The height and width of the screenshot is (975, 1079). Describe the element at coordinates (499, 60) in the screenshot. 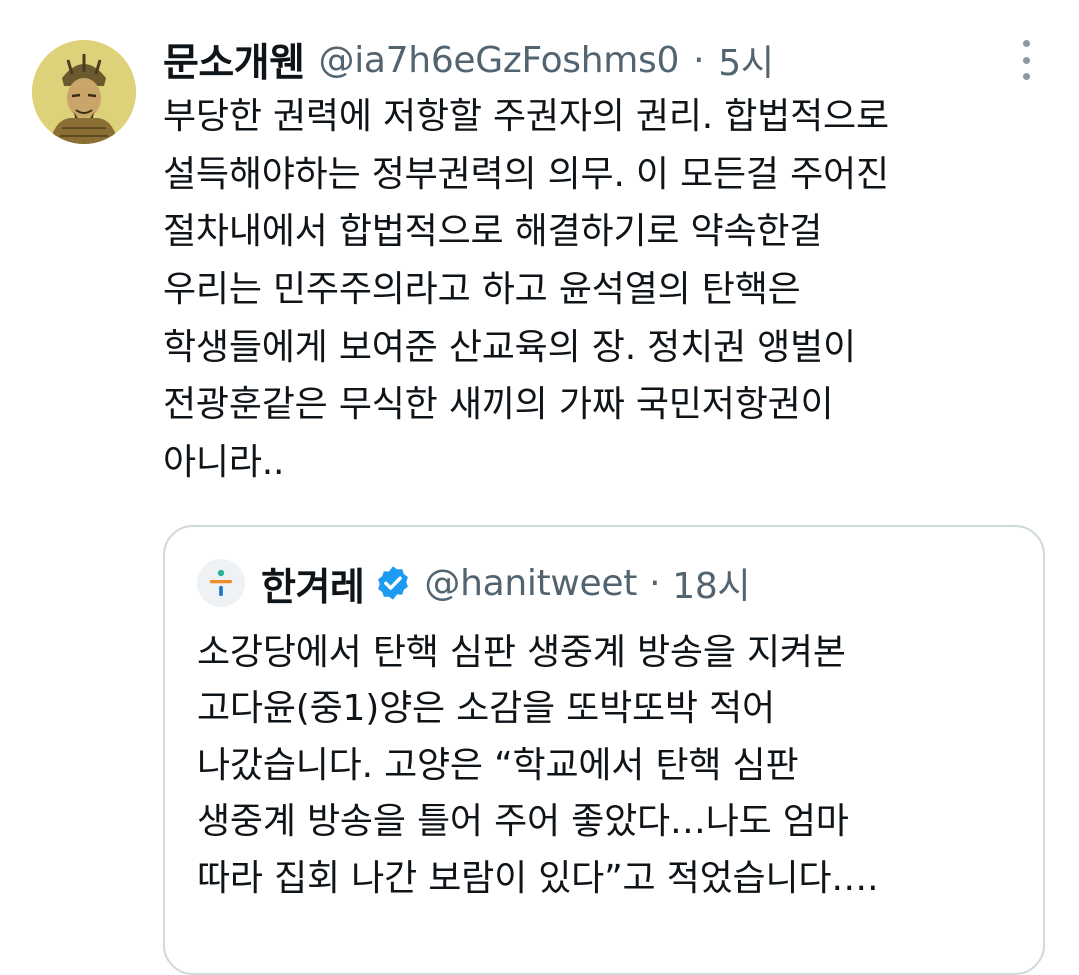

I see `author-handle: @ia7h6eGzFoshms0` at that location.